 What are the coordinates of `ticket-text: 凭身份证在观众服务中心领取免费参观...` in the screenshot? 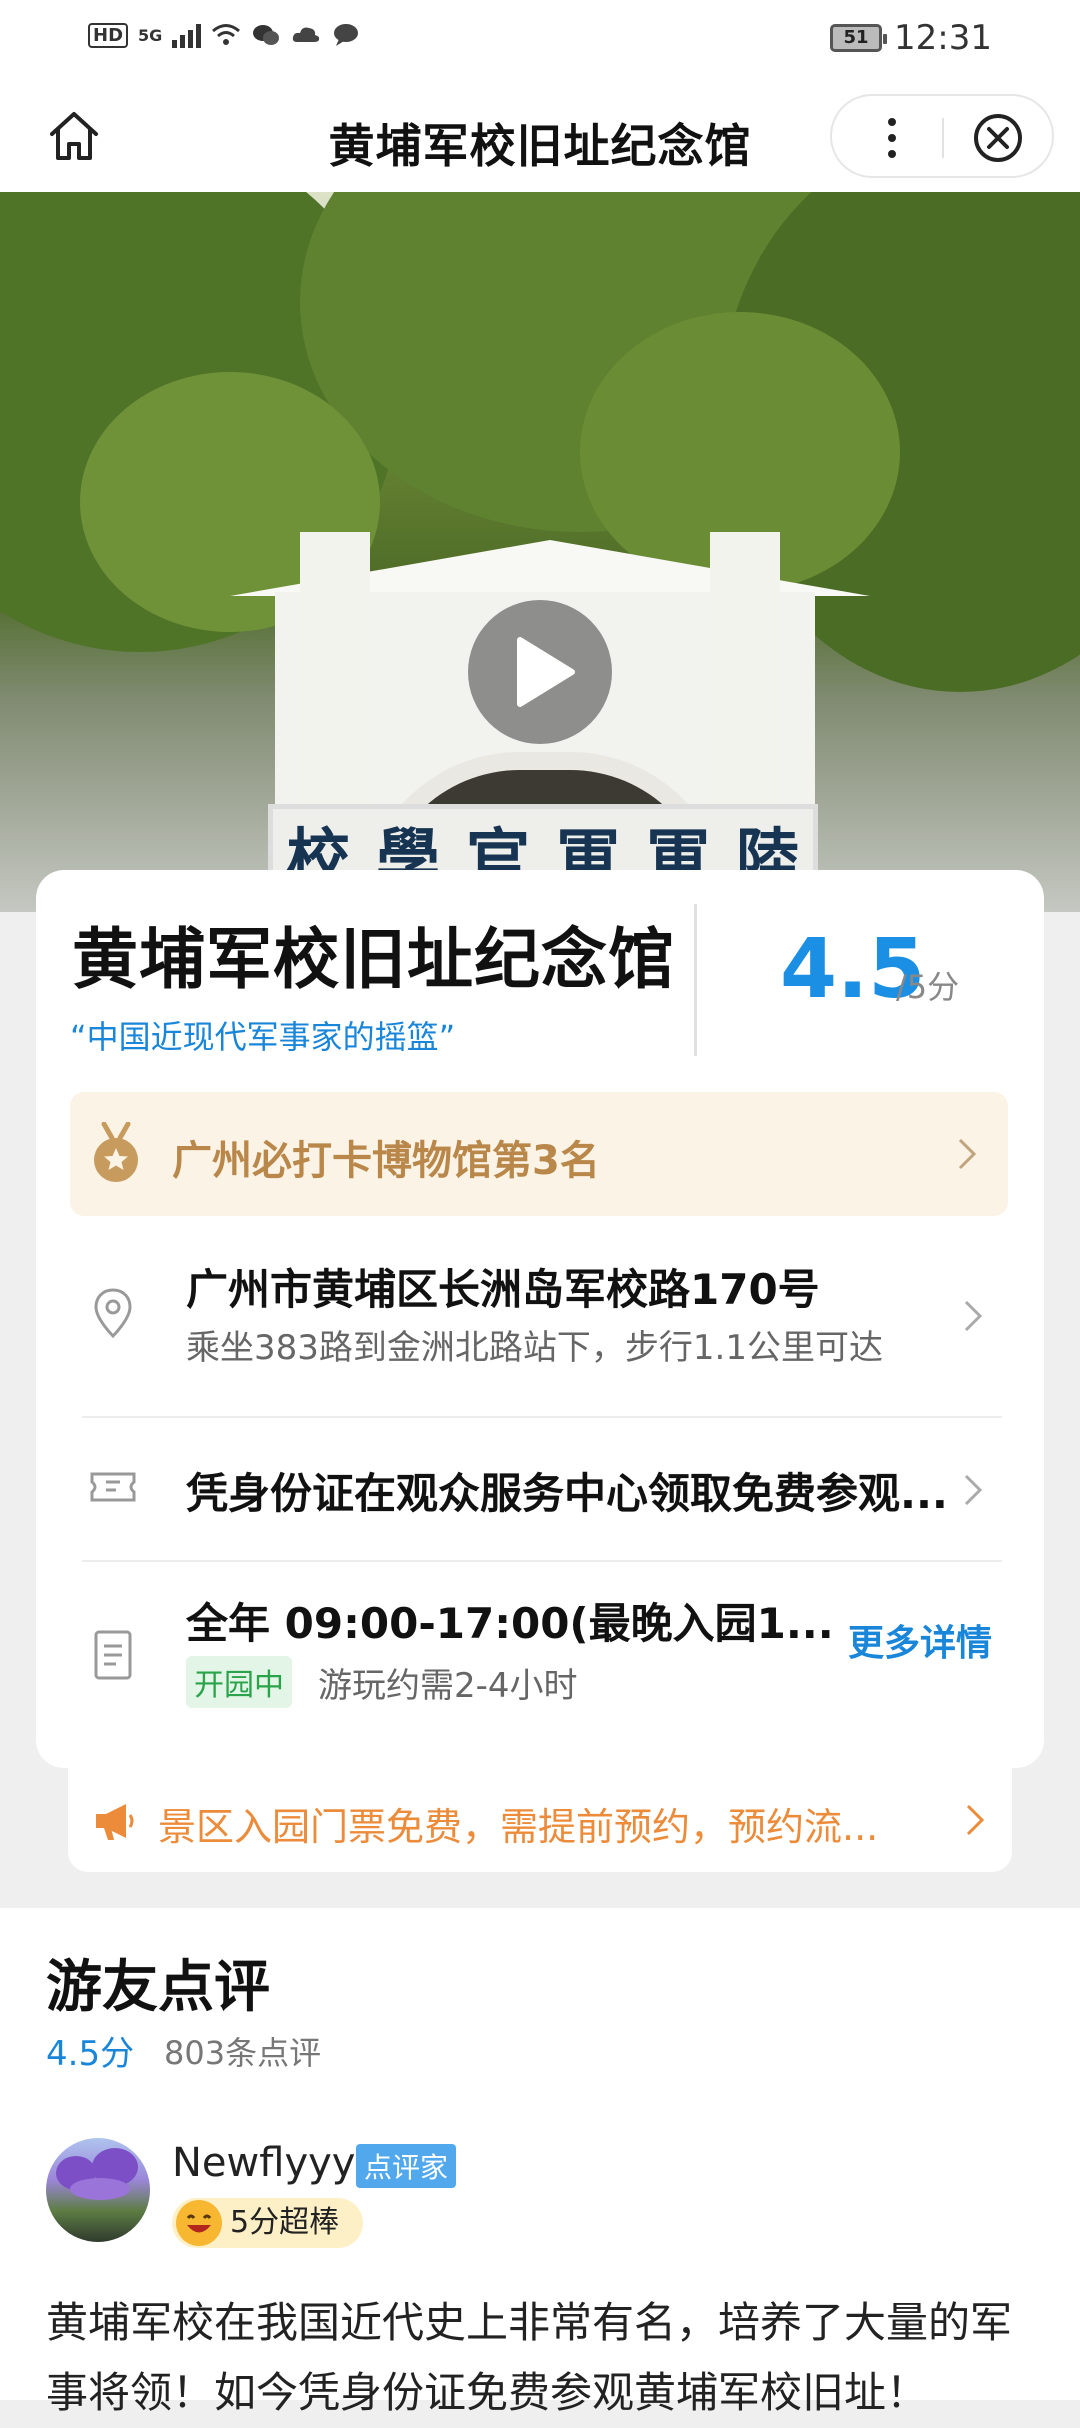 It's located at (567, 1493).